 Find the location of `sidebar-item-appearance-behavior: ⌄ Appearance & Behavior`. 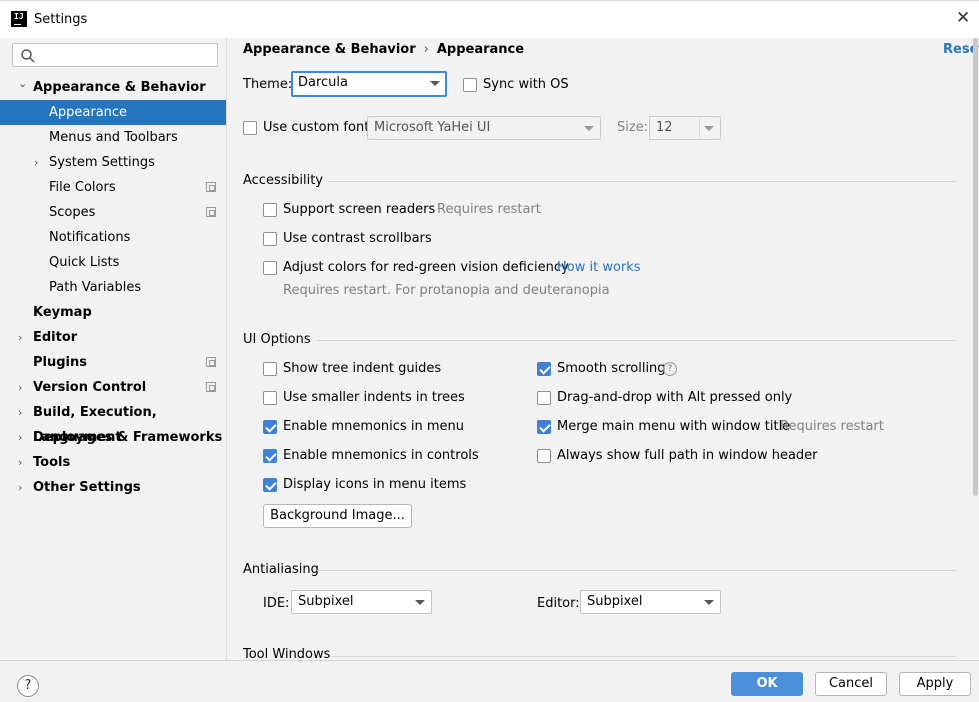

sidebar-item-appearance-behavior: ⌄ Appearance & Behavior is located at coordinates (113, 87).